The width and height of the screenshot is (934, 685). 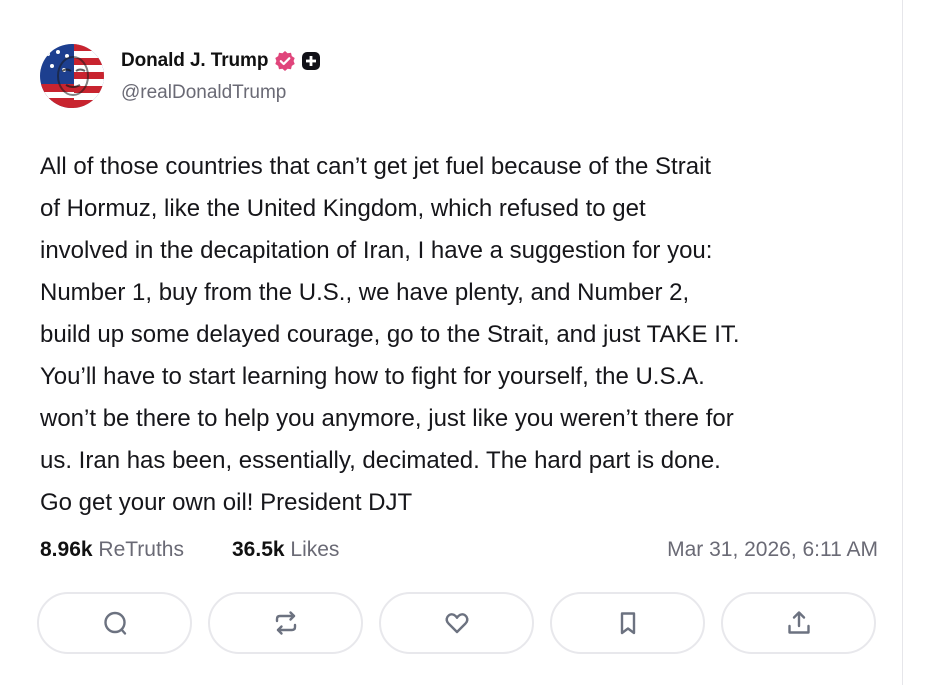 I want to click on repost-icon, so click(x=285, y=623).